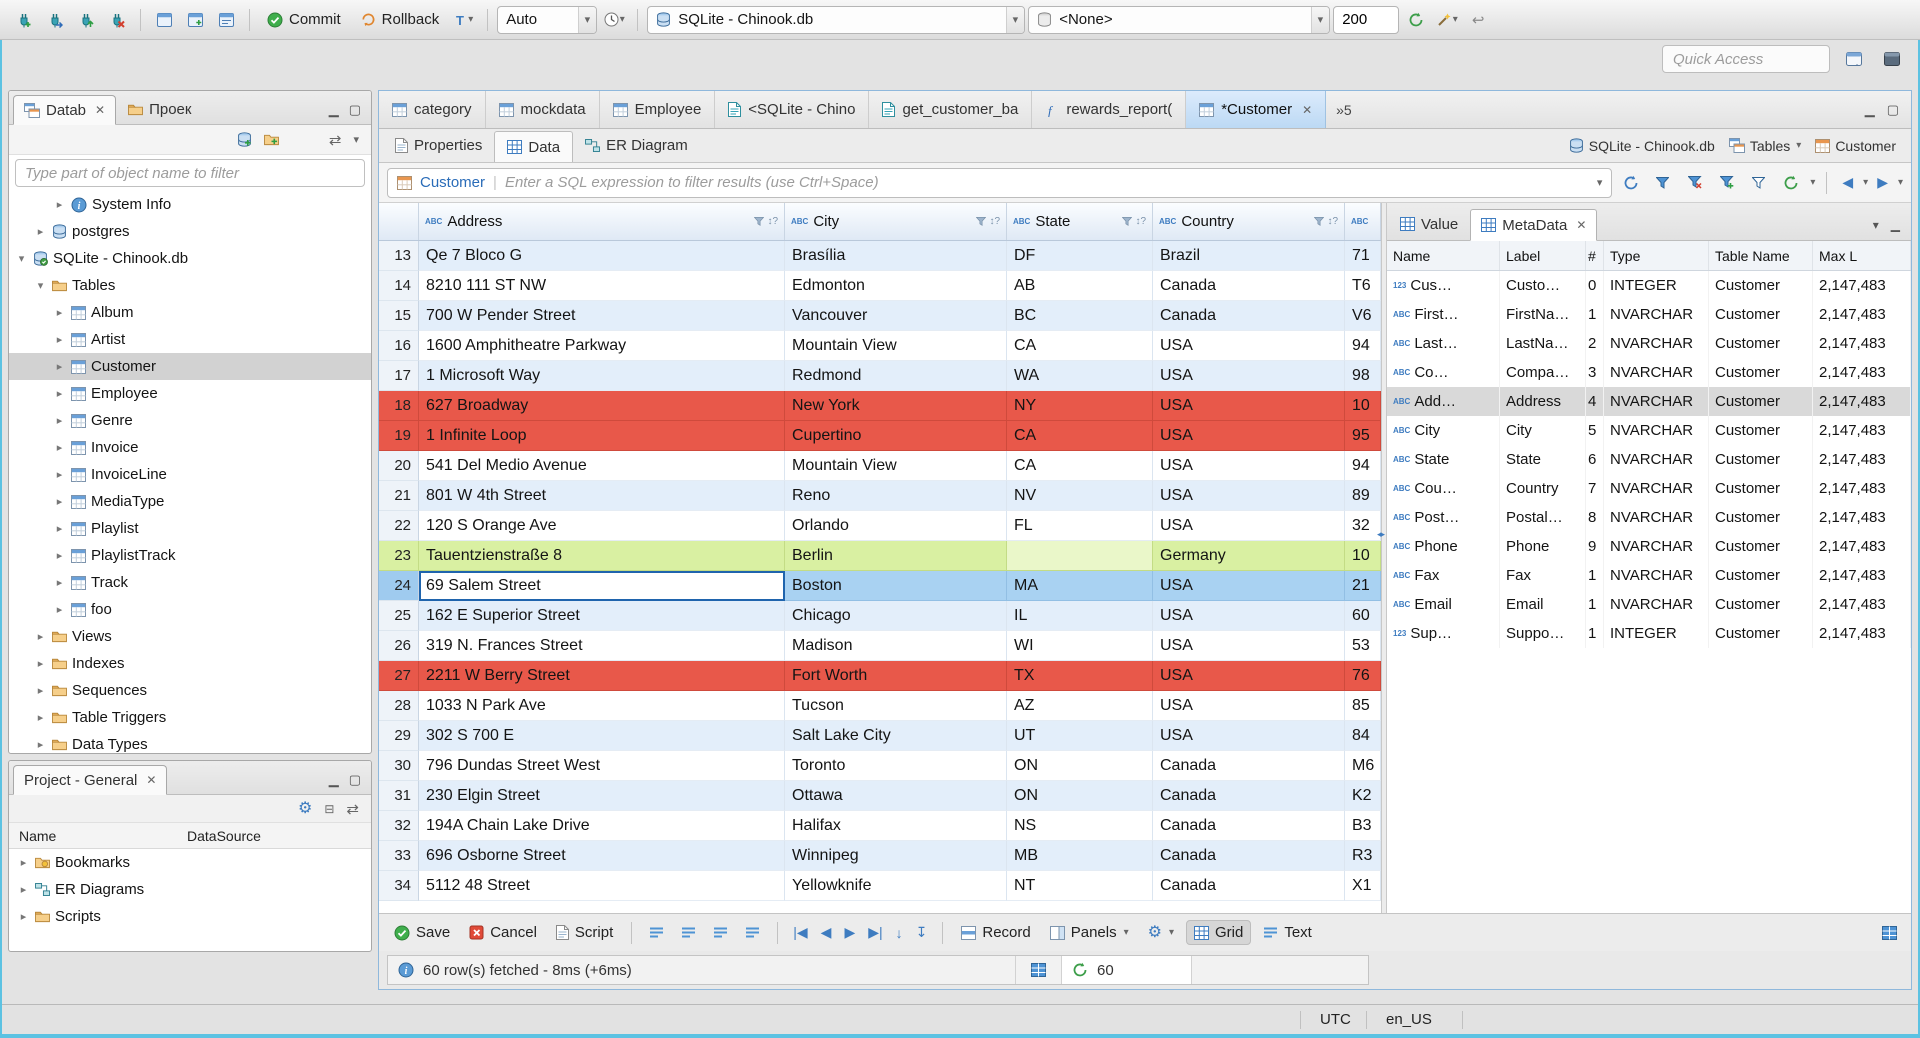 This screenshot has width=1920, height=1038. Describe the element at coordinates (896, 496) in the screenshot. I see `grid-cell: Reno` at that location.